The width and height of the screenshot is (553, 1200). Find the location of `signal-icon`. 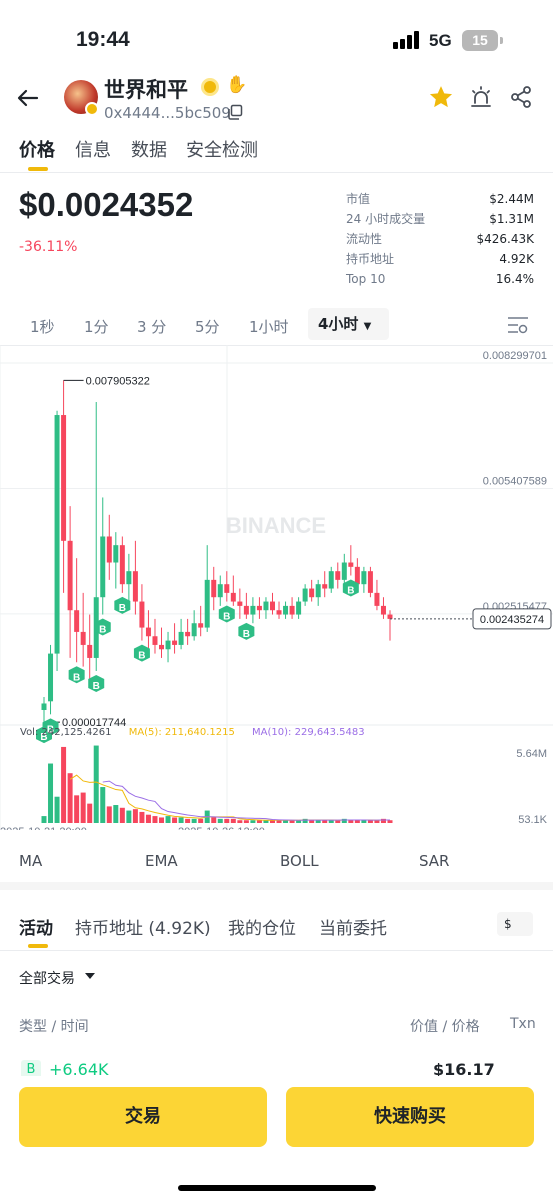

signal-icon is located at coordinates (407, 40).